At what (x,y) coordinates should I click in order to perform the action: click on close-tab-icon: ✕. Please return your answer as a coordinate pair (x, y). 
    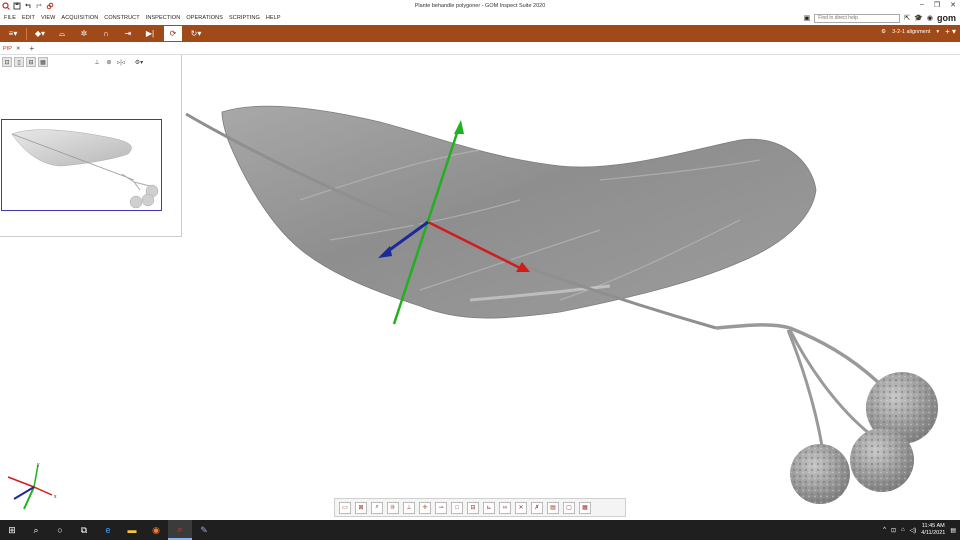
    Looking at the image, I should click on (18, 49).